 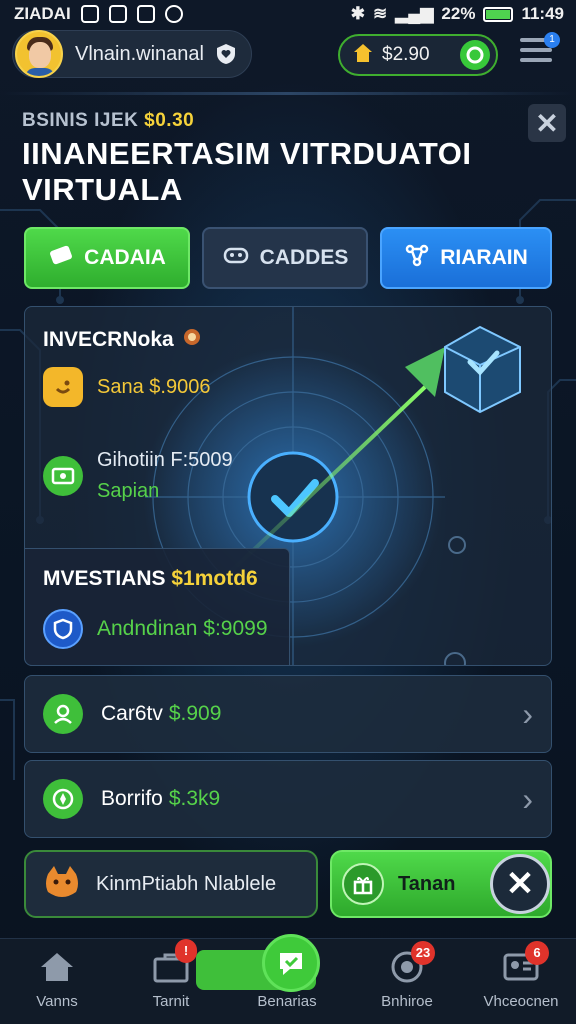 I want to click on chat-icon, so click(x=291, y=963).